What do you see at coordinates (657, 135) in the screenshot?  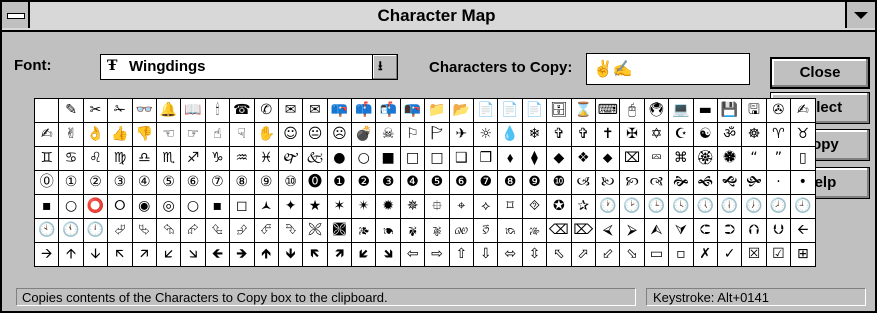 I see `character-cell: ✡` at bounding box center [657, 135].